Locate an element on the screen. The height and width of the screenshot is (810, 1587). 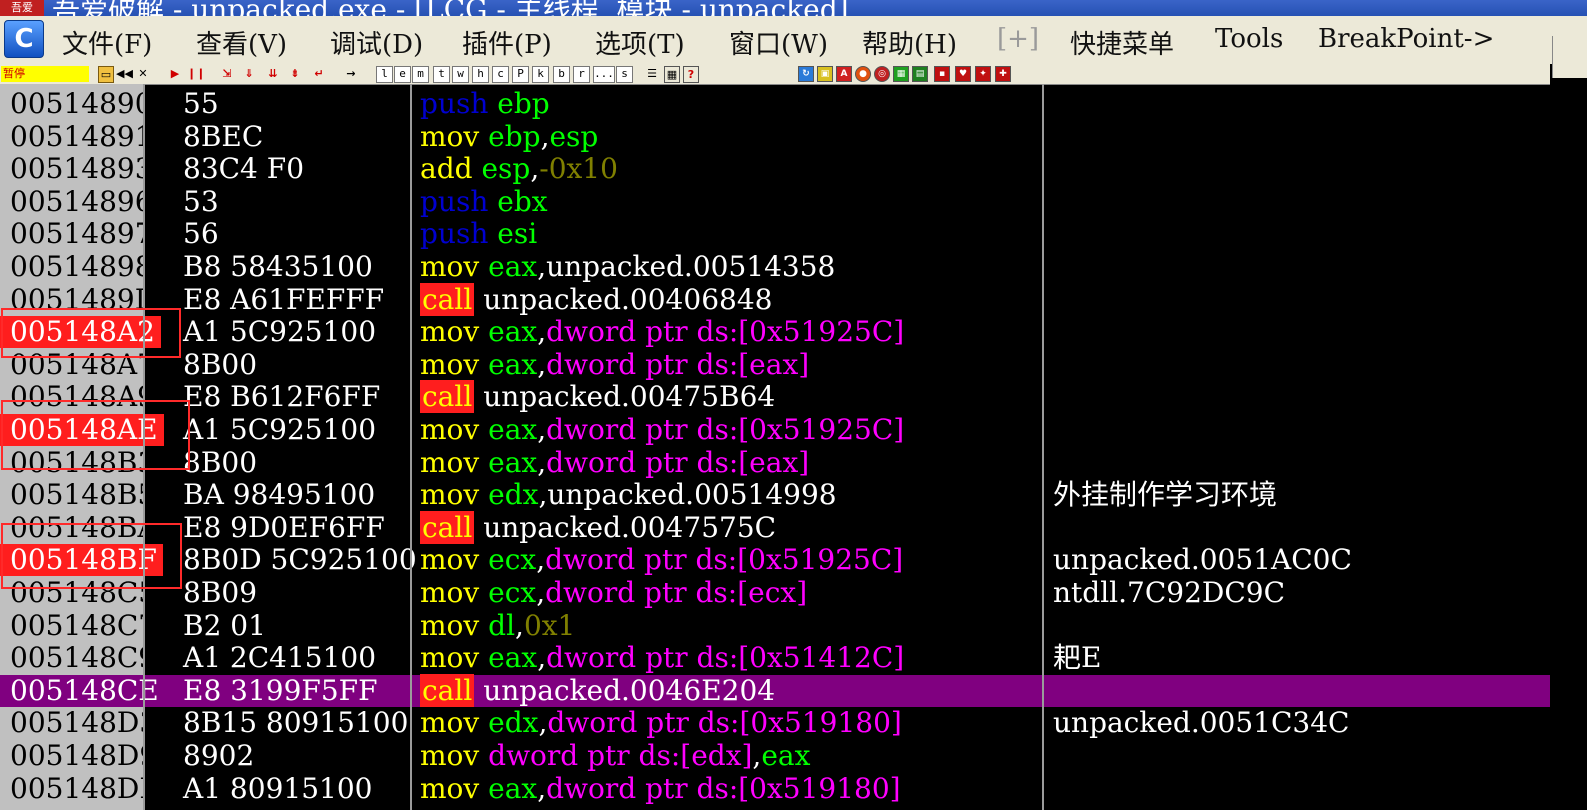
disasm-row: 00514891 8BEC mov ebp,esp is located at coordinates (775, 136).